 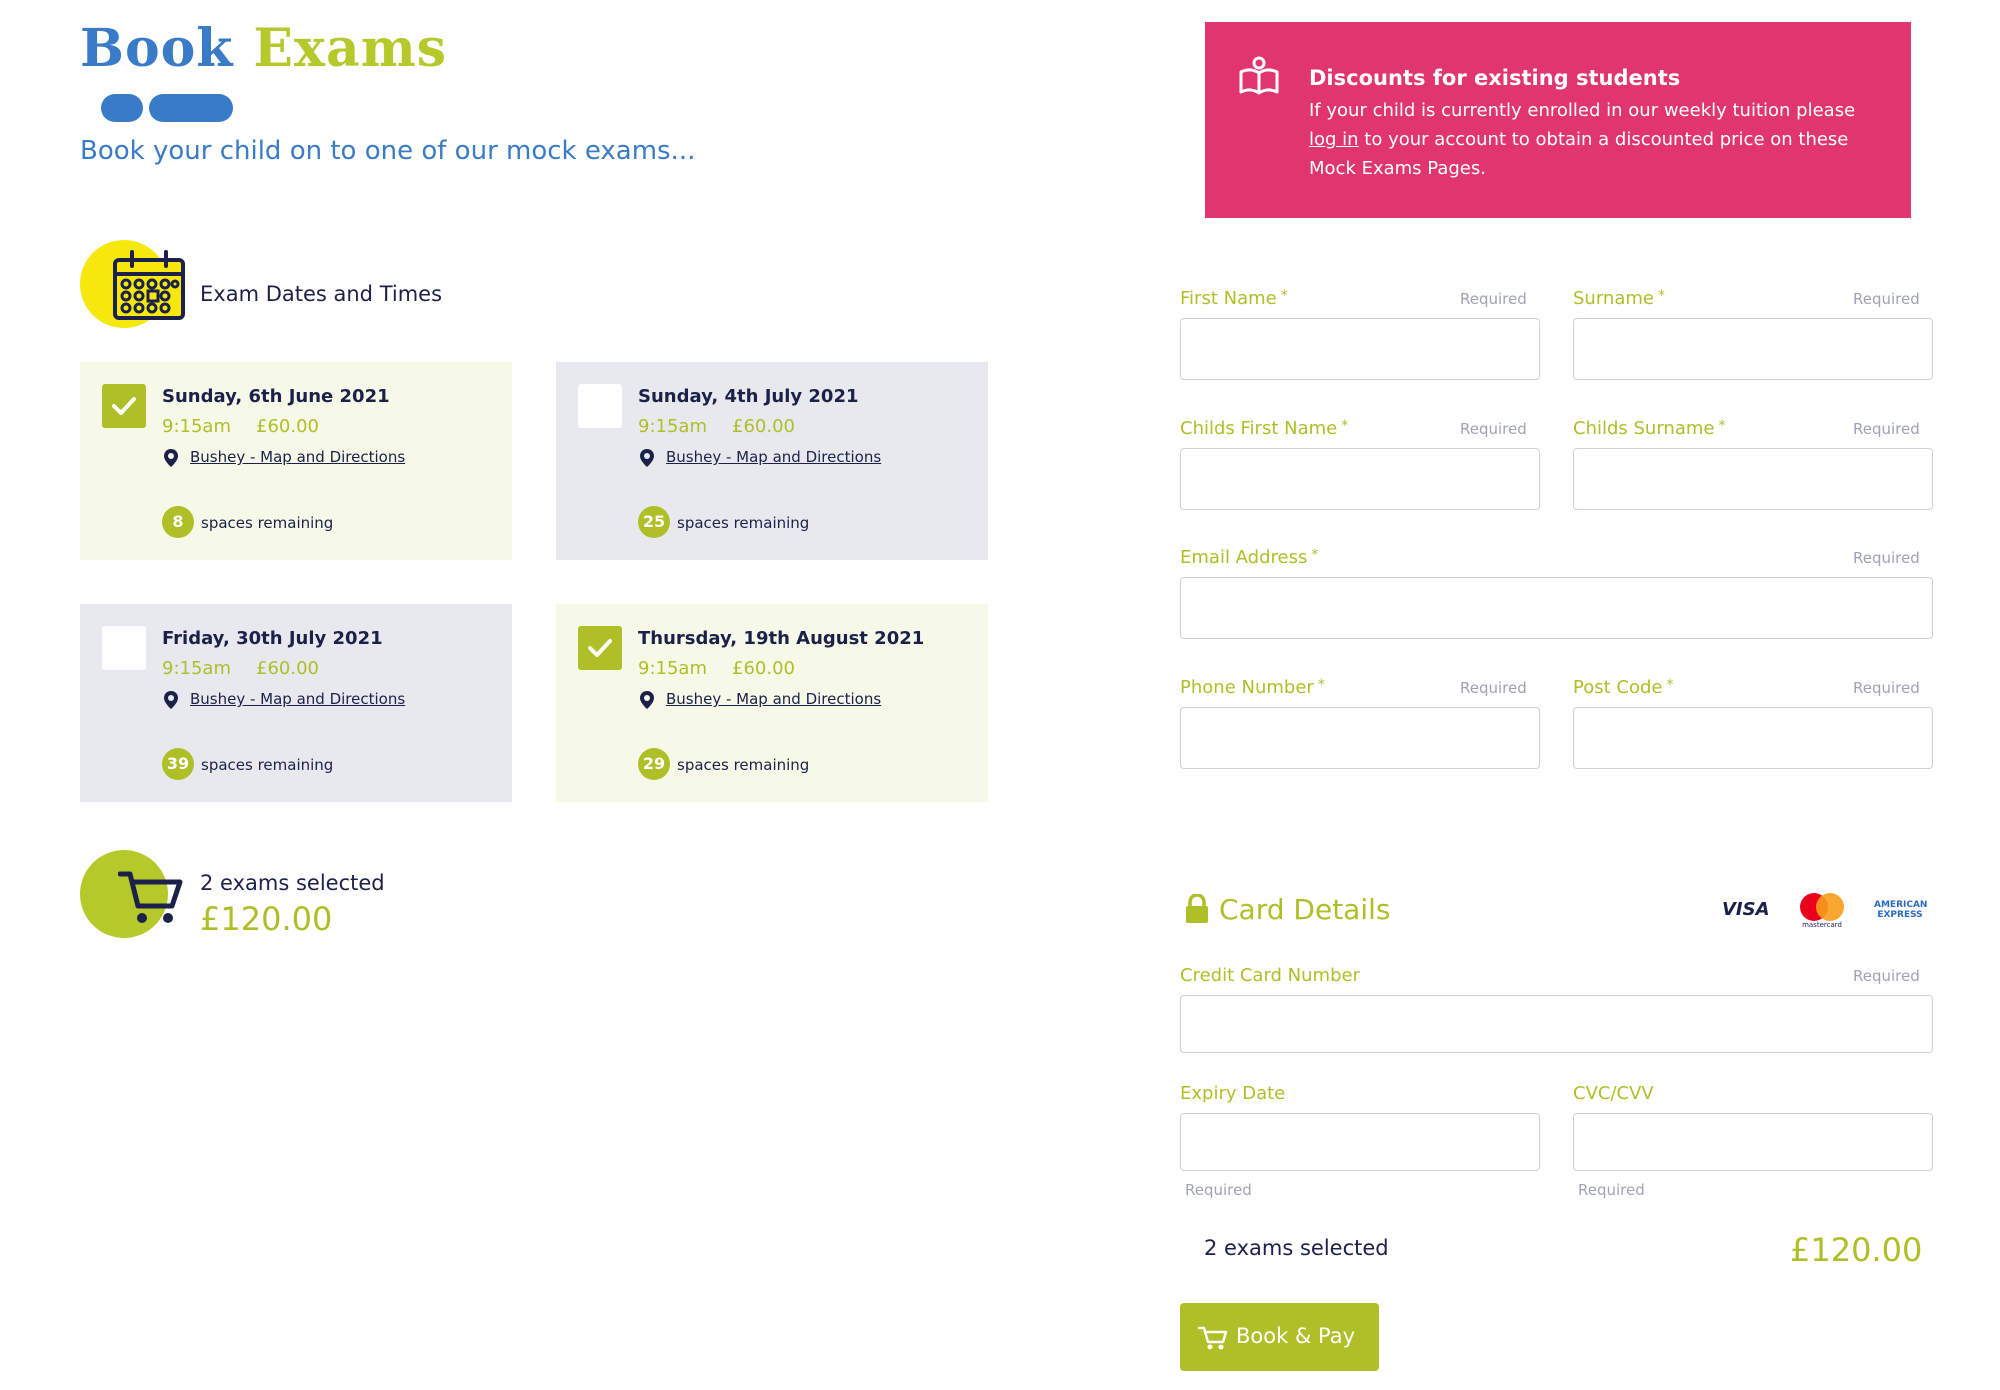 What do you see at coordinates (1360, 738) in the screenshot?
I see `phone-input` at bounding box center [1360, 738].